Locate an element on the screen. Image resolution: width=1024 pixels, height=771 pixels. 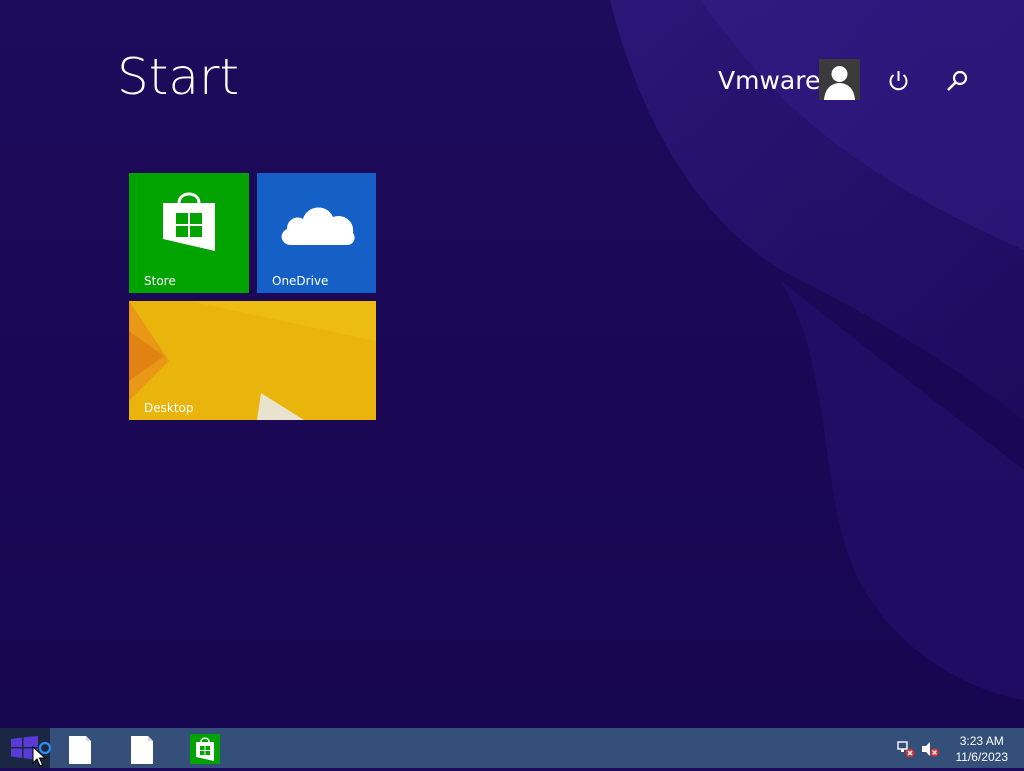
tile-onedrive: OneDrive is located at coordinates (316, 233).